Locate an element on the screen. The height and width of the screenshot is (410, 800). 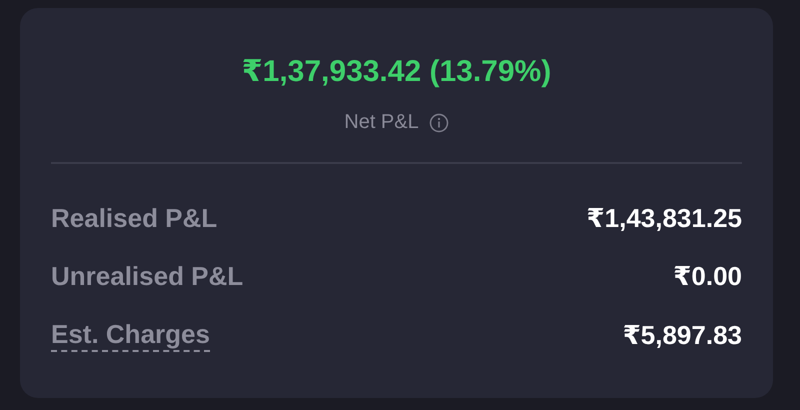
row-label: Est. Charges is located at coordinates (130, 335).